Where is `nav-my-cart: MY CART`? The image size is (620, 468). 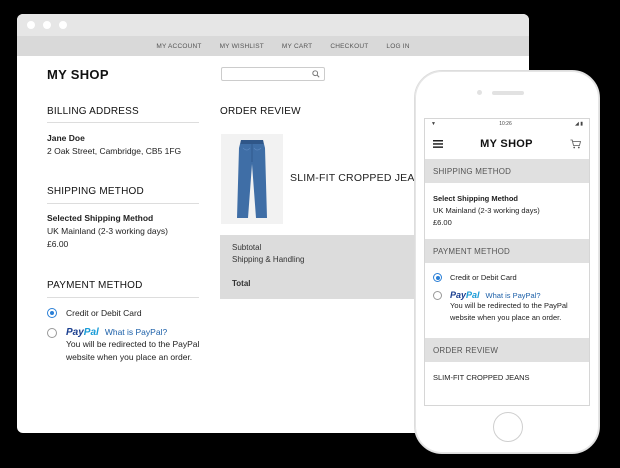
nav-my-cart: MY CART is located at coordinates (297, 46).